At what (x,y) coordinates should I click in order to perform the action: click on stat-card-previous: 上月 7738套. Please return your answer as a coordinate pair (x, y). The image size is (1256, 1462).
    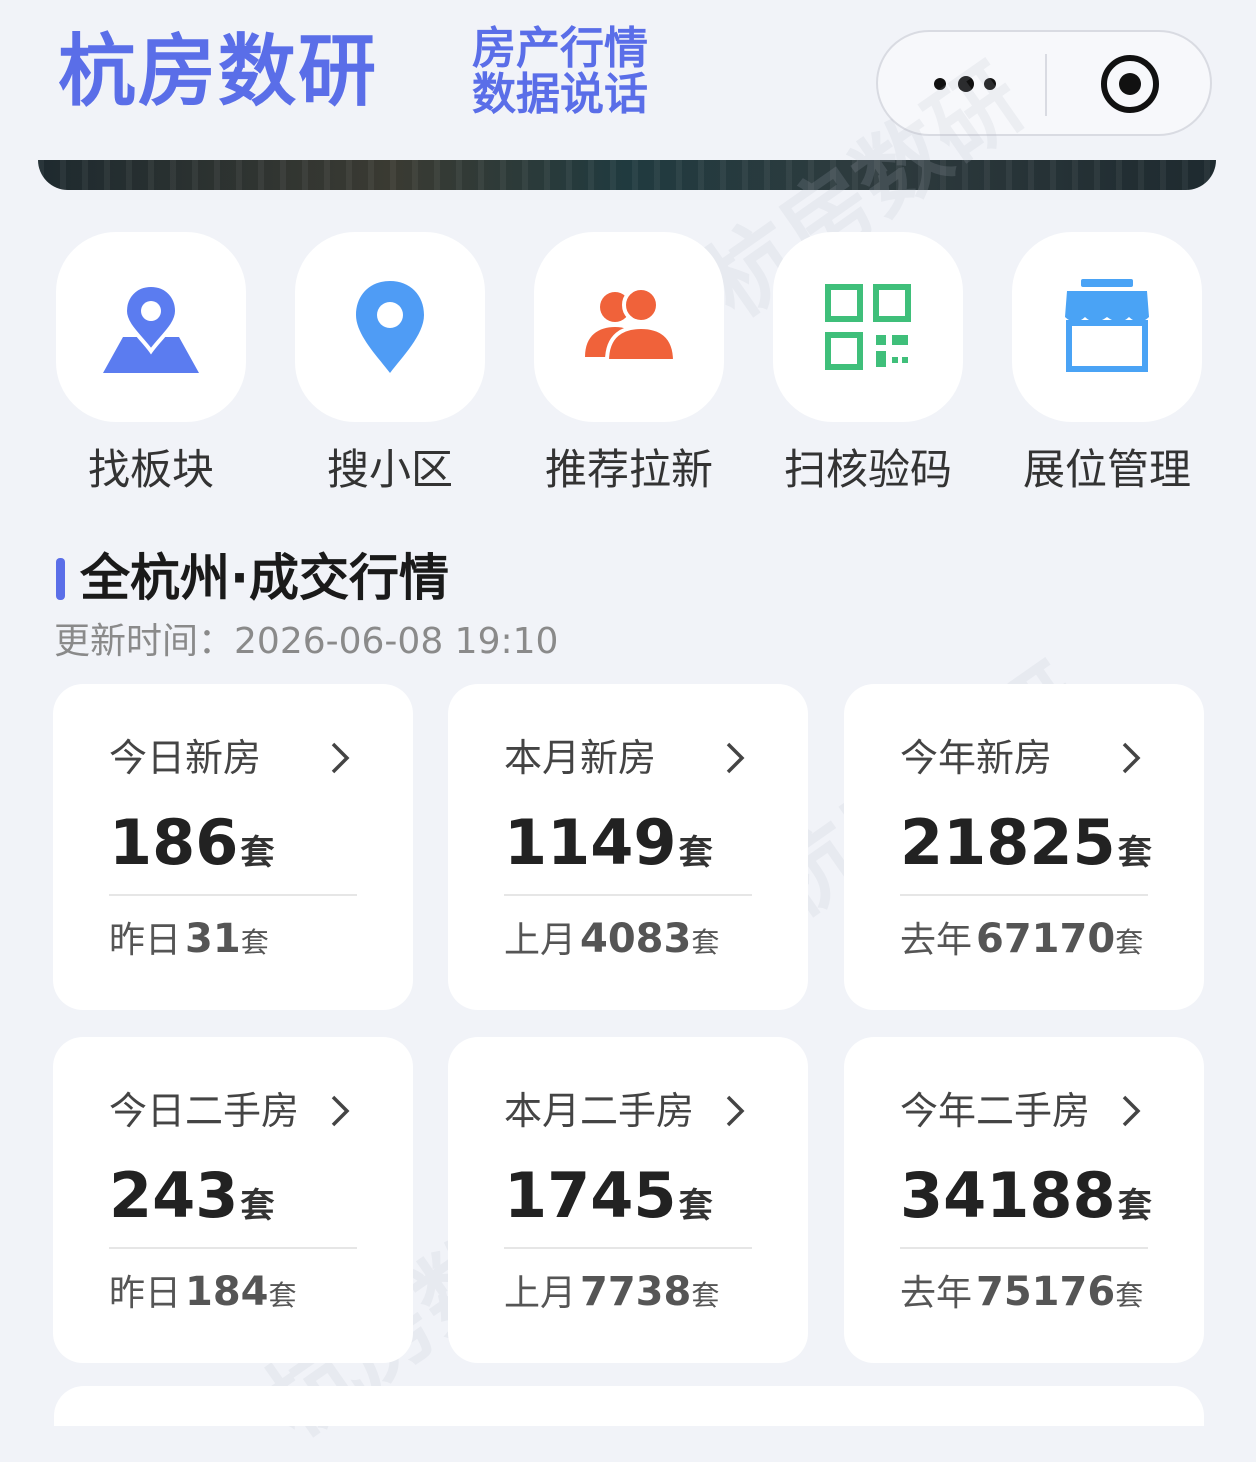
    Looking at the image, I should click on (611, 1294).